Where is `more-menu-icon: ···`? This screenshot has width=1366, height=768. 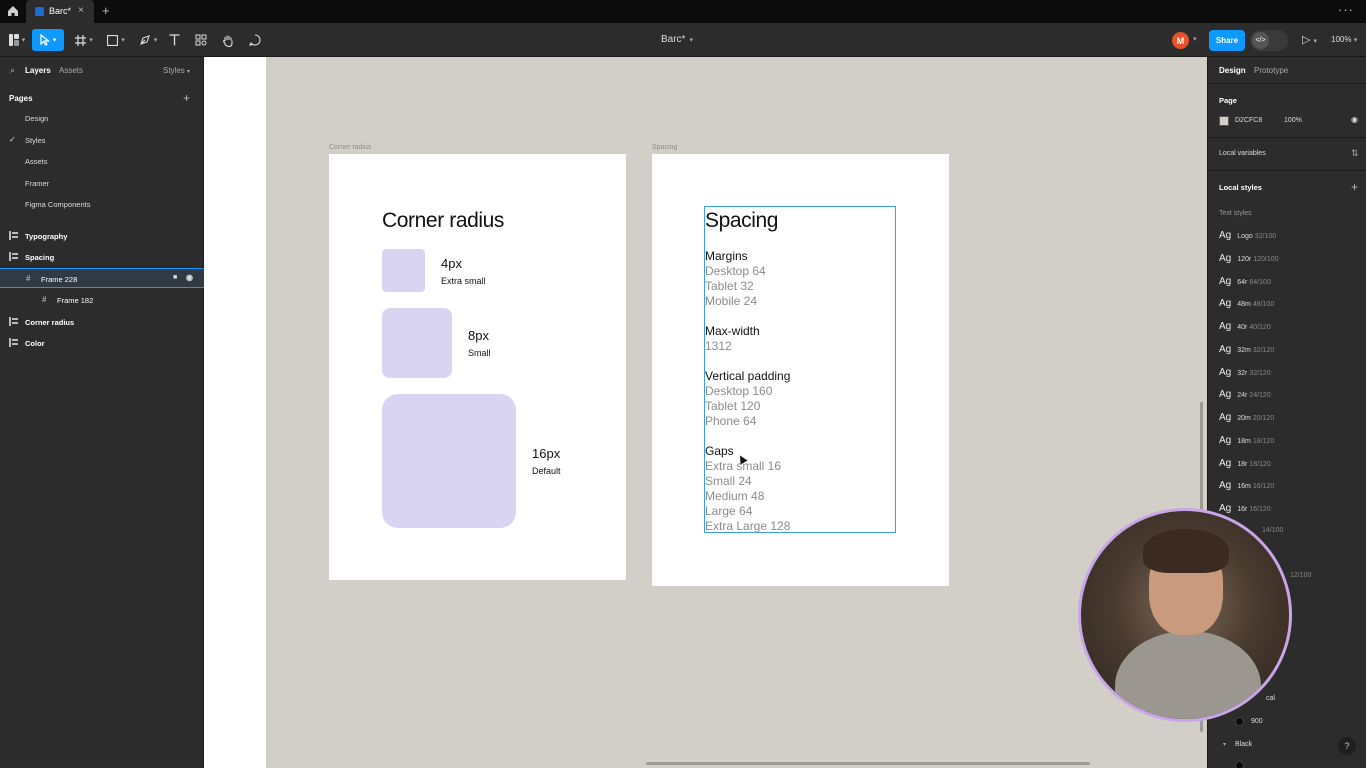
more-menu-icon: ··· is located at coordinates (1346, 9).